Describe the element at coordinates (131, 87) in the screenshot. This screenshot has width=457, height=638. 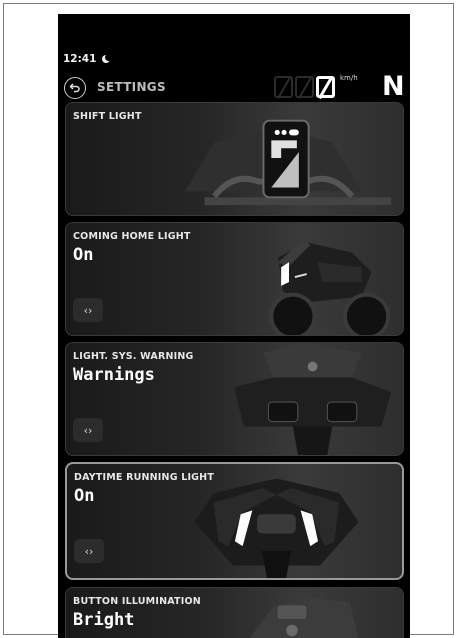
I see `page-title: SETTINGS` at that location.